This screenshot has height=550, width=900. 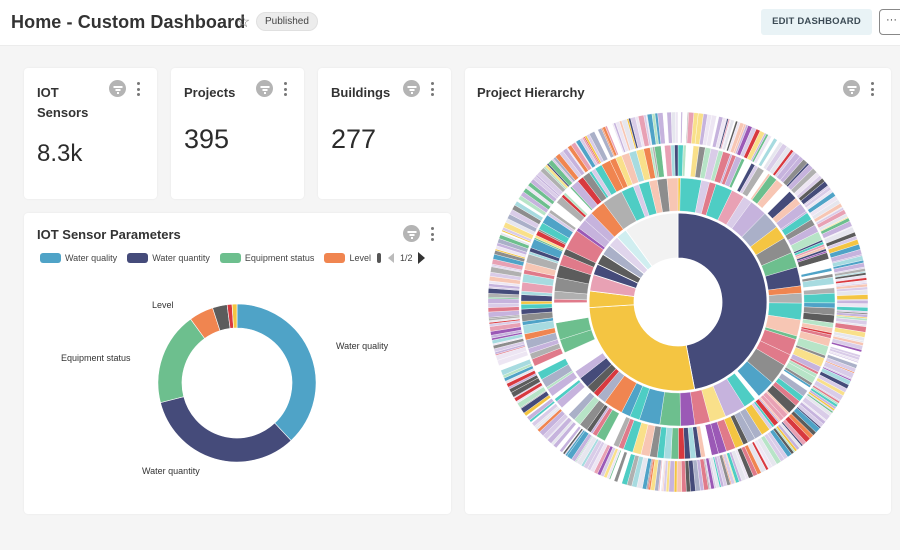 I want to click on edit-dashboard-button: EDIT DASHBOARD, so click(x=816, y=22).